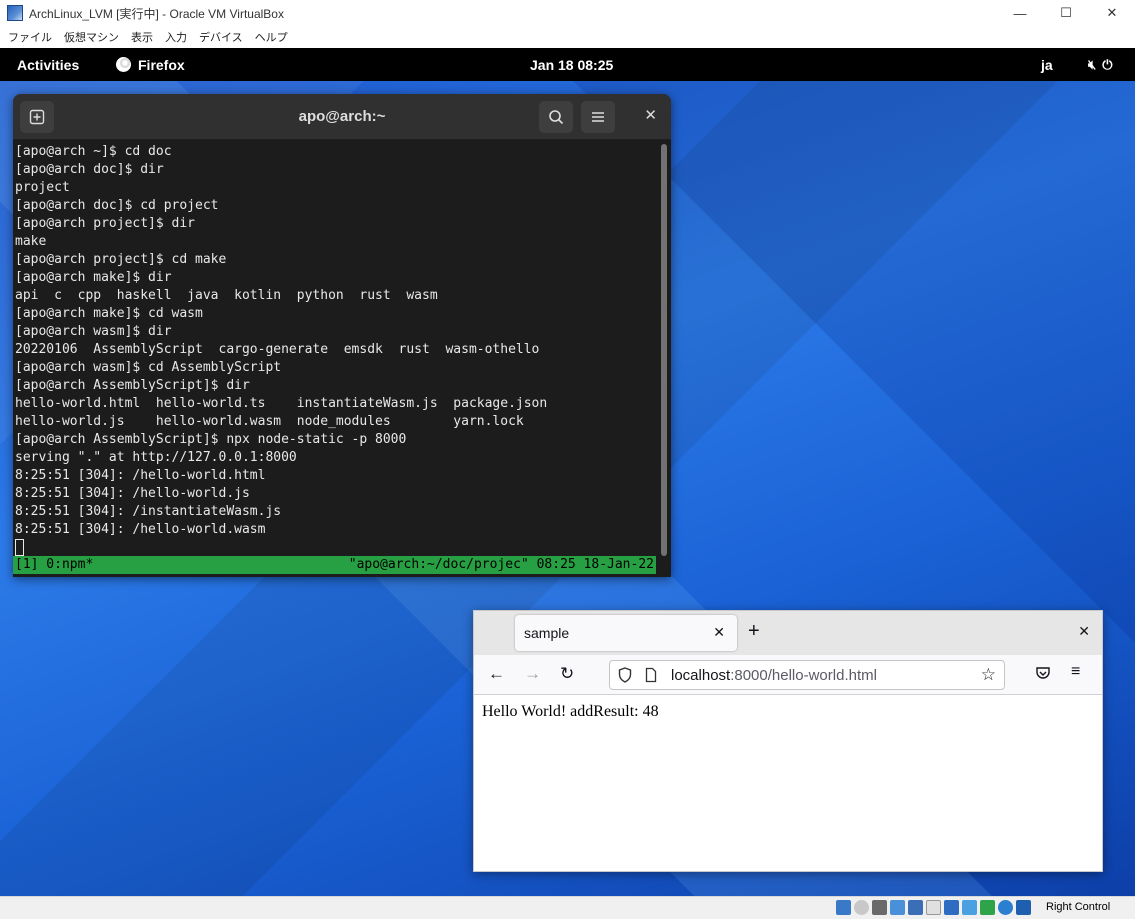 This screenshot has height=919, width=1135. Describe the element at coordinates (54, 564) in the screenshot. I see `tmux-window-list: [1] 0:npm*` at that location.